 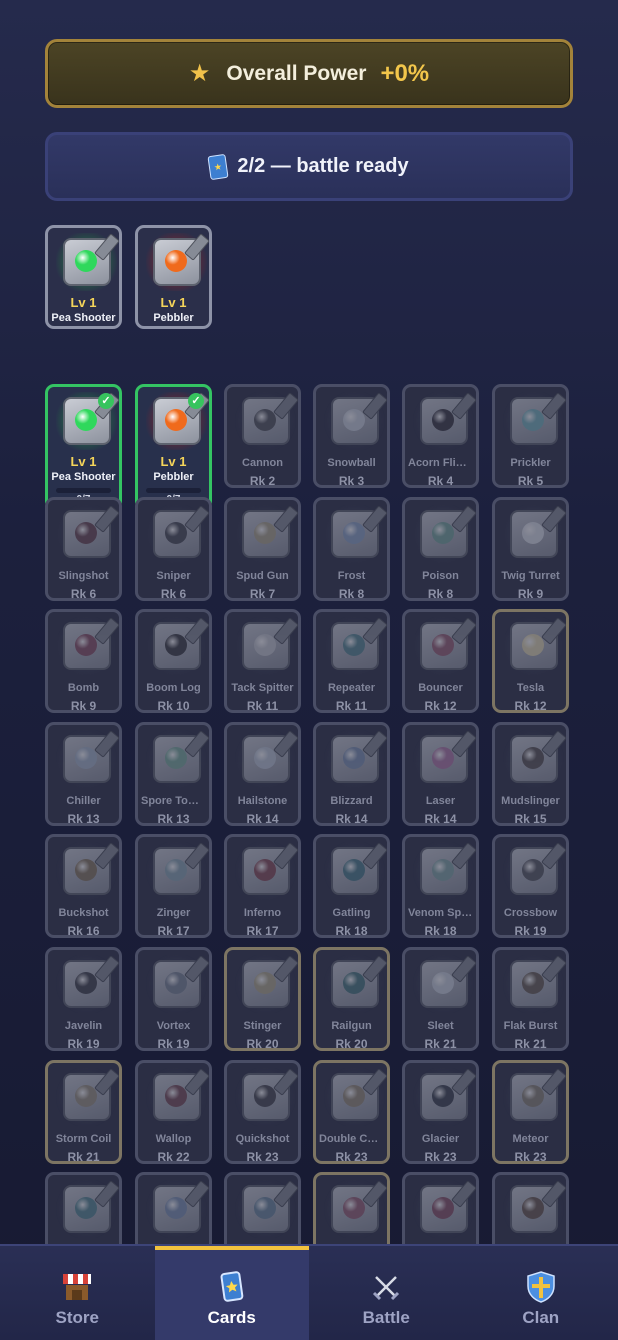 What do you see at coordinates (296, 74) in the screenshot?
I see `power-label: Overall Power` at bounding box center [296, 74].